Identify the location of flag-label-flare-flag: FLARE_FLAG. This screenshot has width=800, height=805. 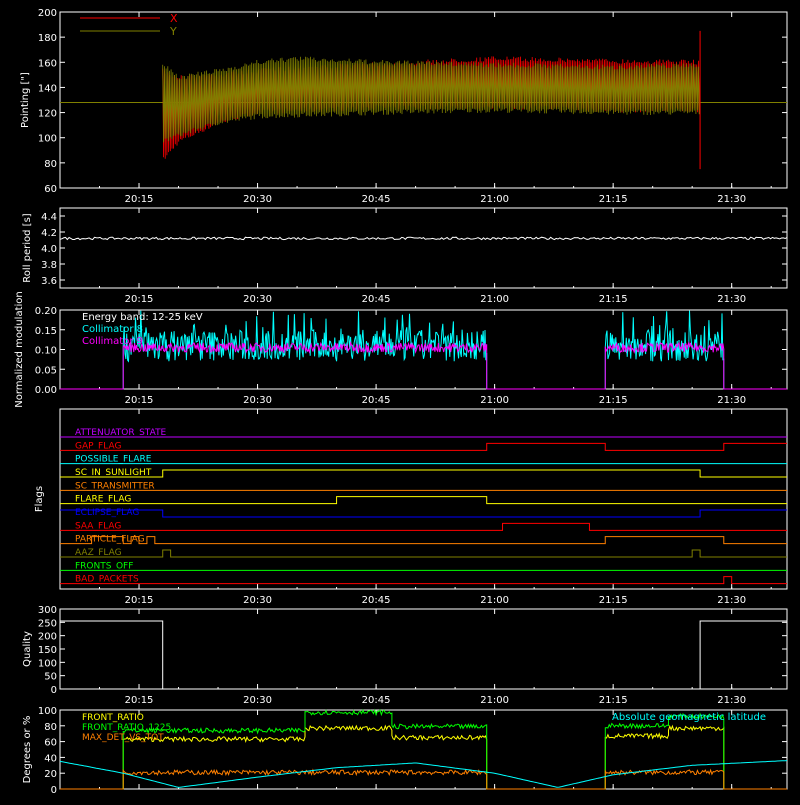
(103, 500).